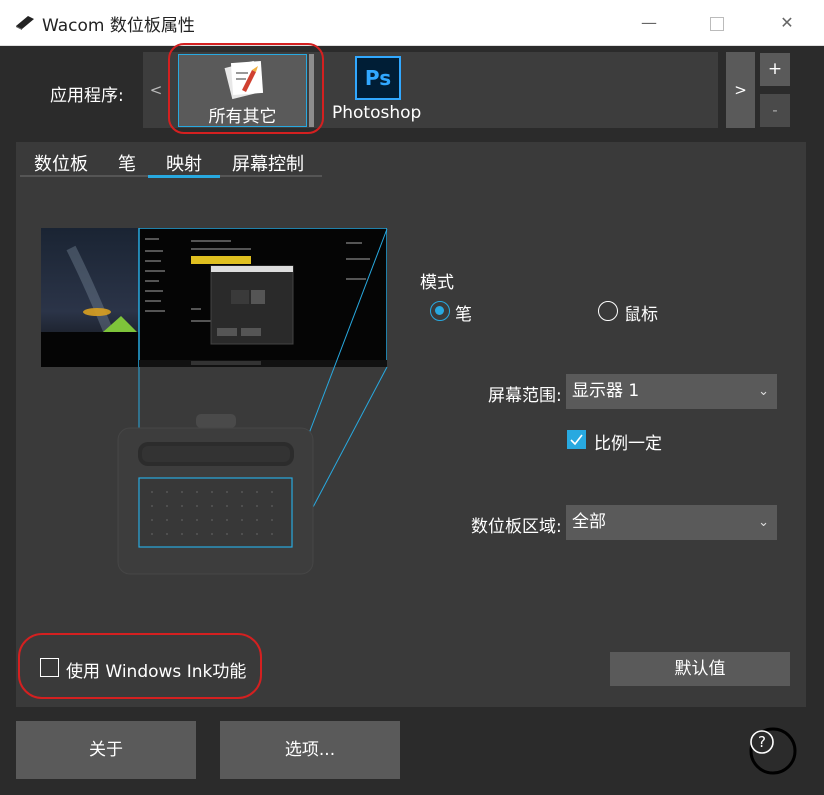 The image size is (824, 795). I want to click on default-button: 默认值, so click(700, 669).